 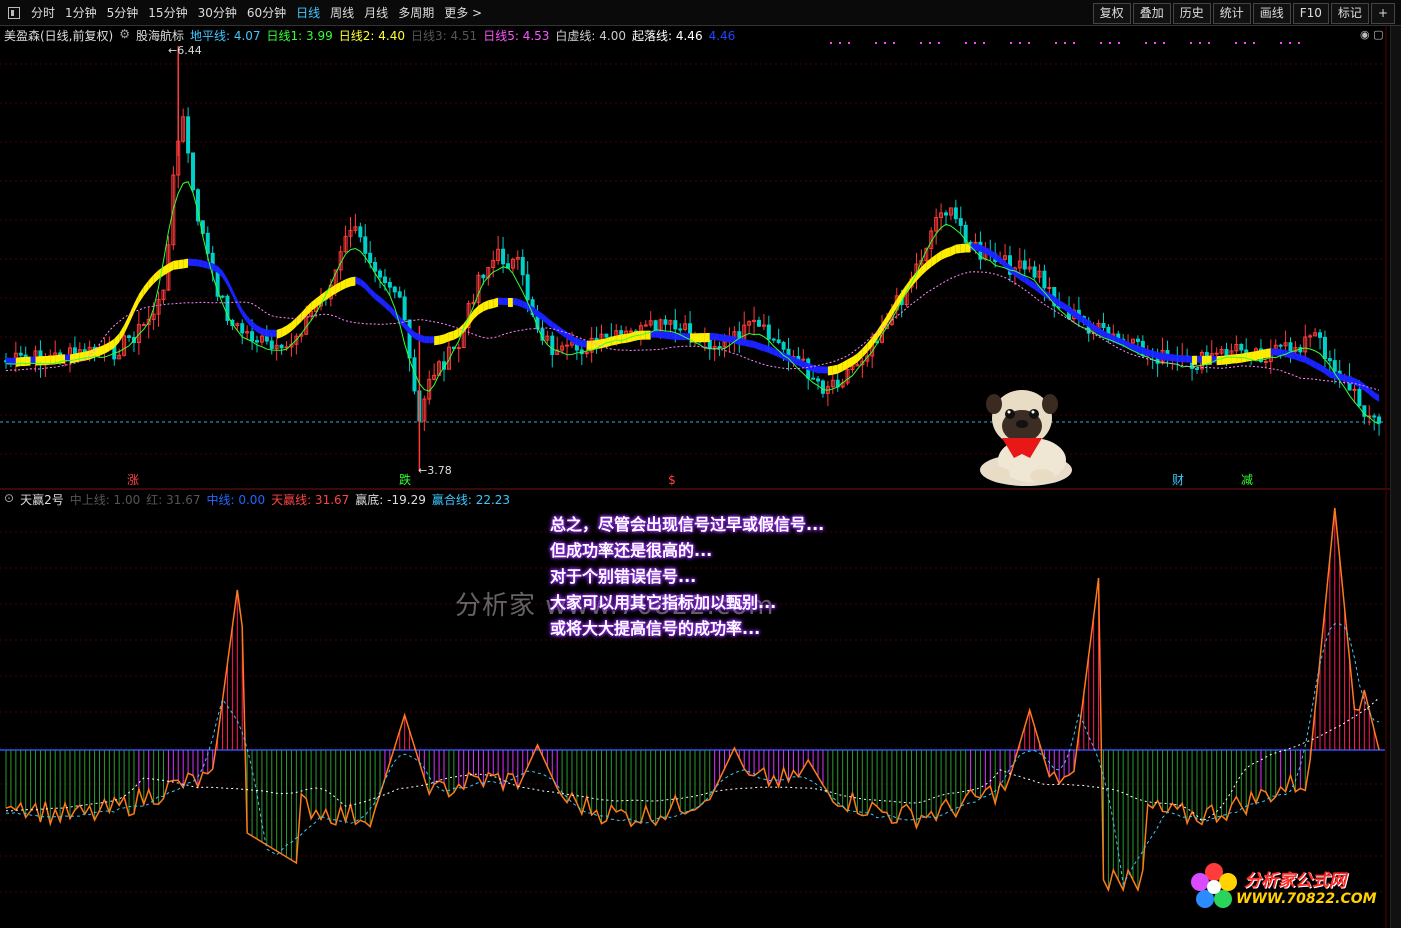 What do you see at coordinates (475, 13) in the screenshot?
I see `chevron-right-icon: >` at bounding box center [475, 13].